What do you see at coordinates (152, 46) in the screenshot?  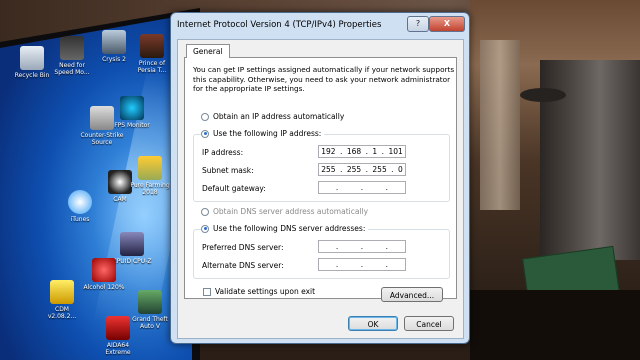 I see `prince-of-persia-icon` at bounding box center [152, 46].